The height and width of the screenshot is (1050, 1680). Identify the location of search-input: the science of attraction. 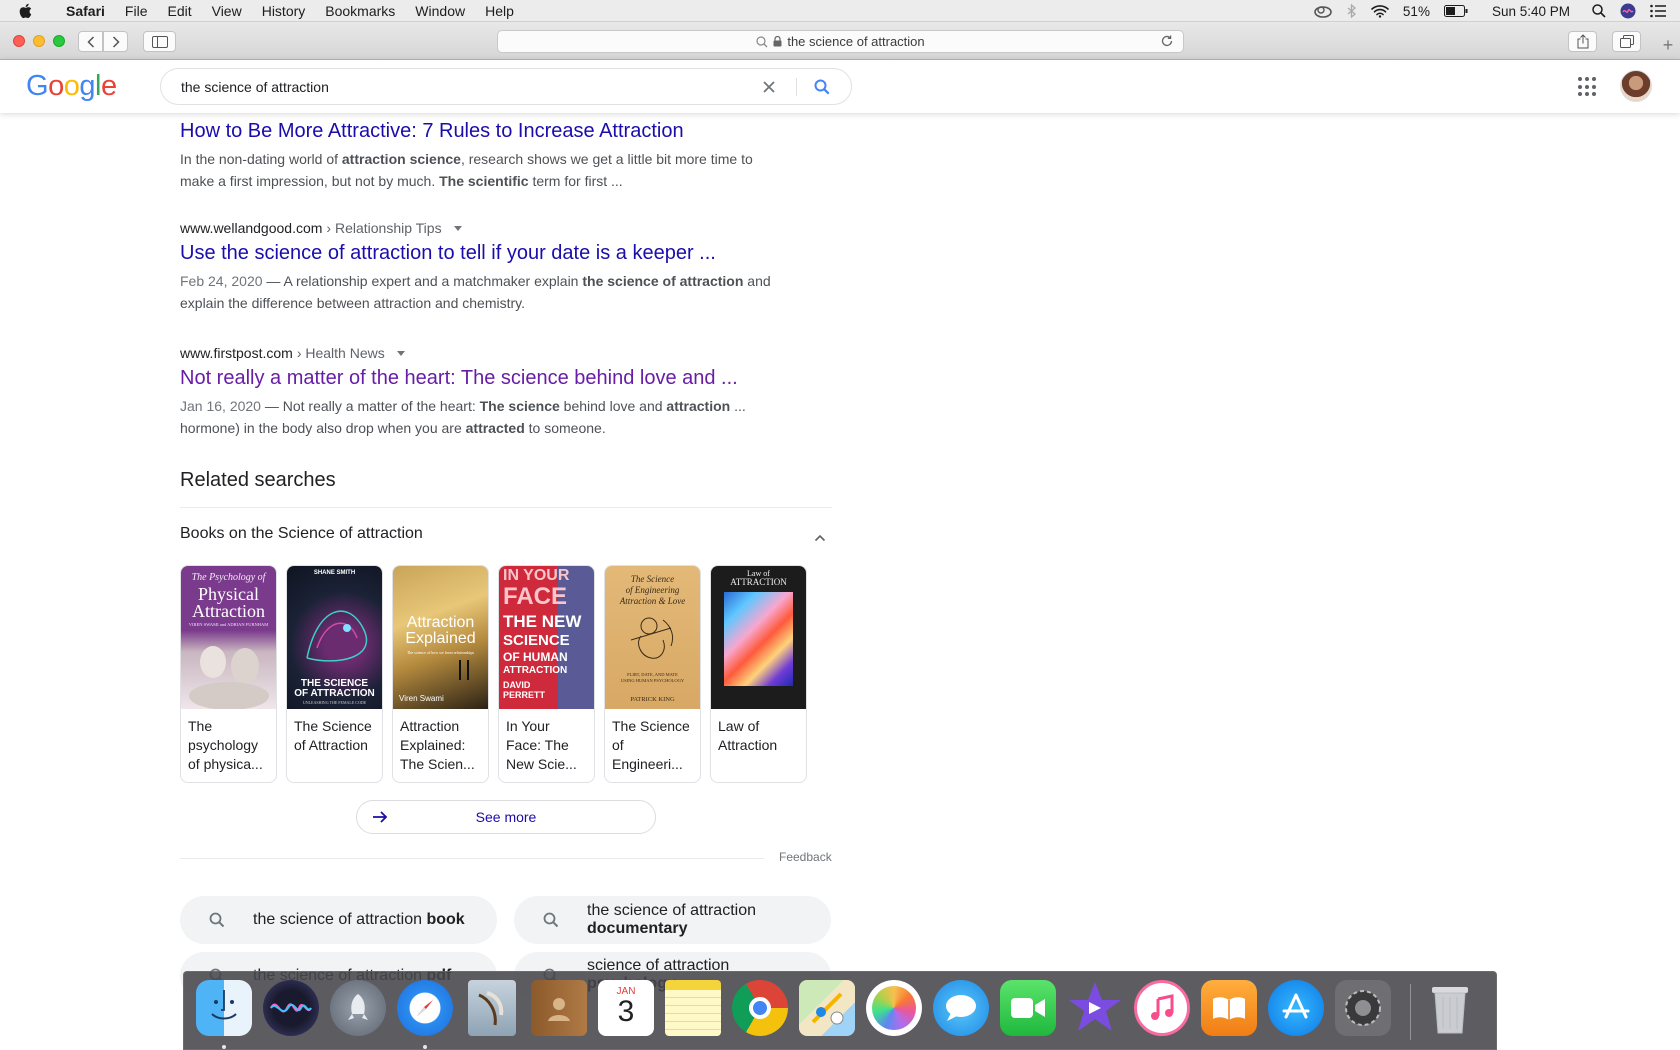
(506, 86).